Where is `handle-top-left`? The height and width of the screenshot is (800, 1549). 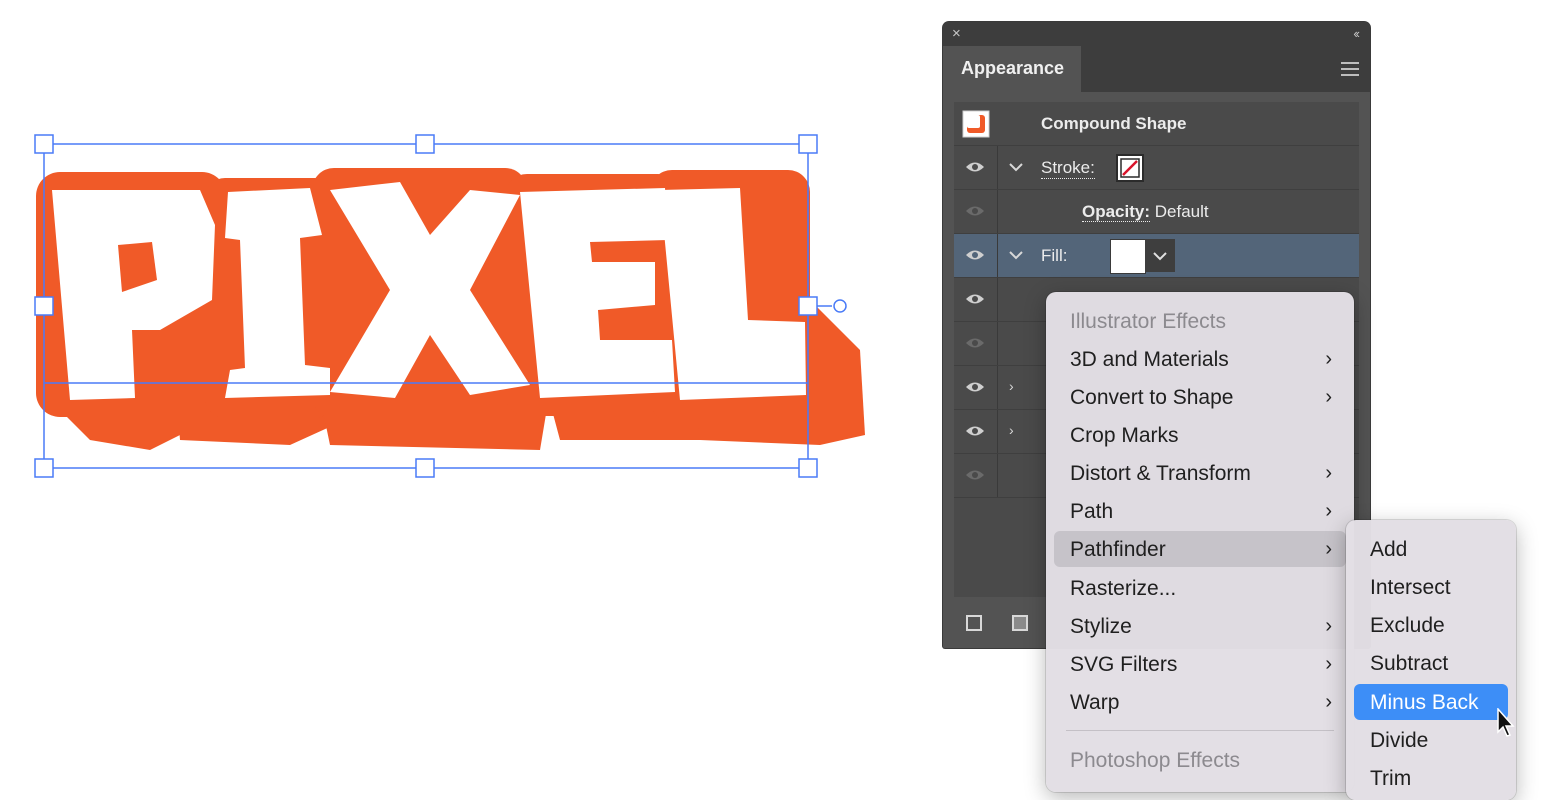 handle-top-left is located at coordinates (44, 144).